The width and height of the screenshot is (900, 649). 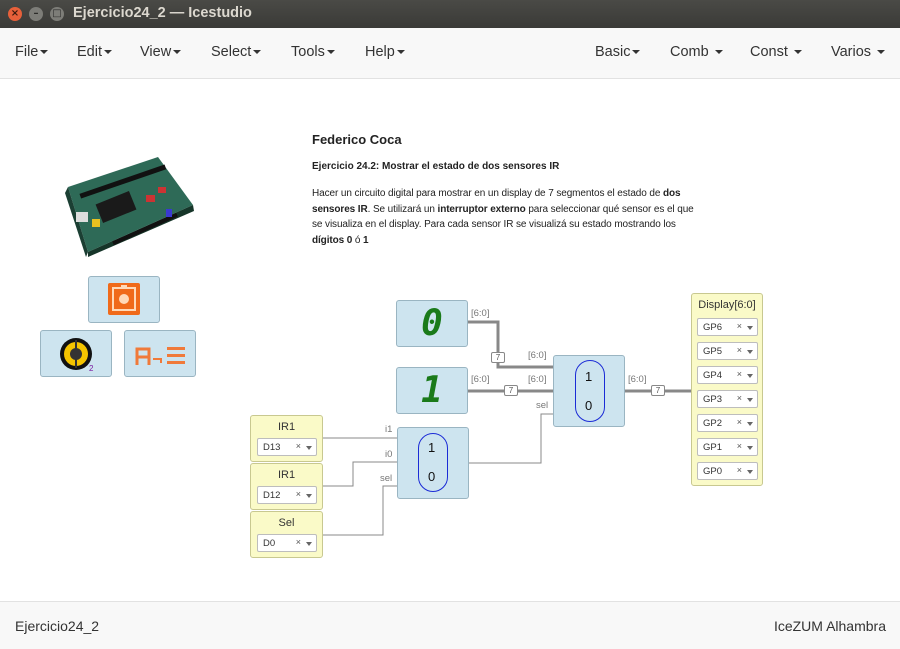 I want to click on board-name: IceZUM Alhambra, so click(x=830, y=626).